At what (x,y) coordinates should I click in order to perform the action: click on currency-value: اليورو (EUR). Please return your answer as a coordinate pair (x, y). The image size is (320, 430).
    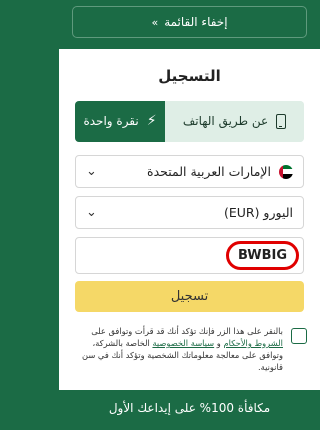
    Looking at the image, I should click on (258, 212).